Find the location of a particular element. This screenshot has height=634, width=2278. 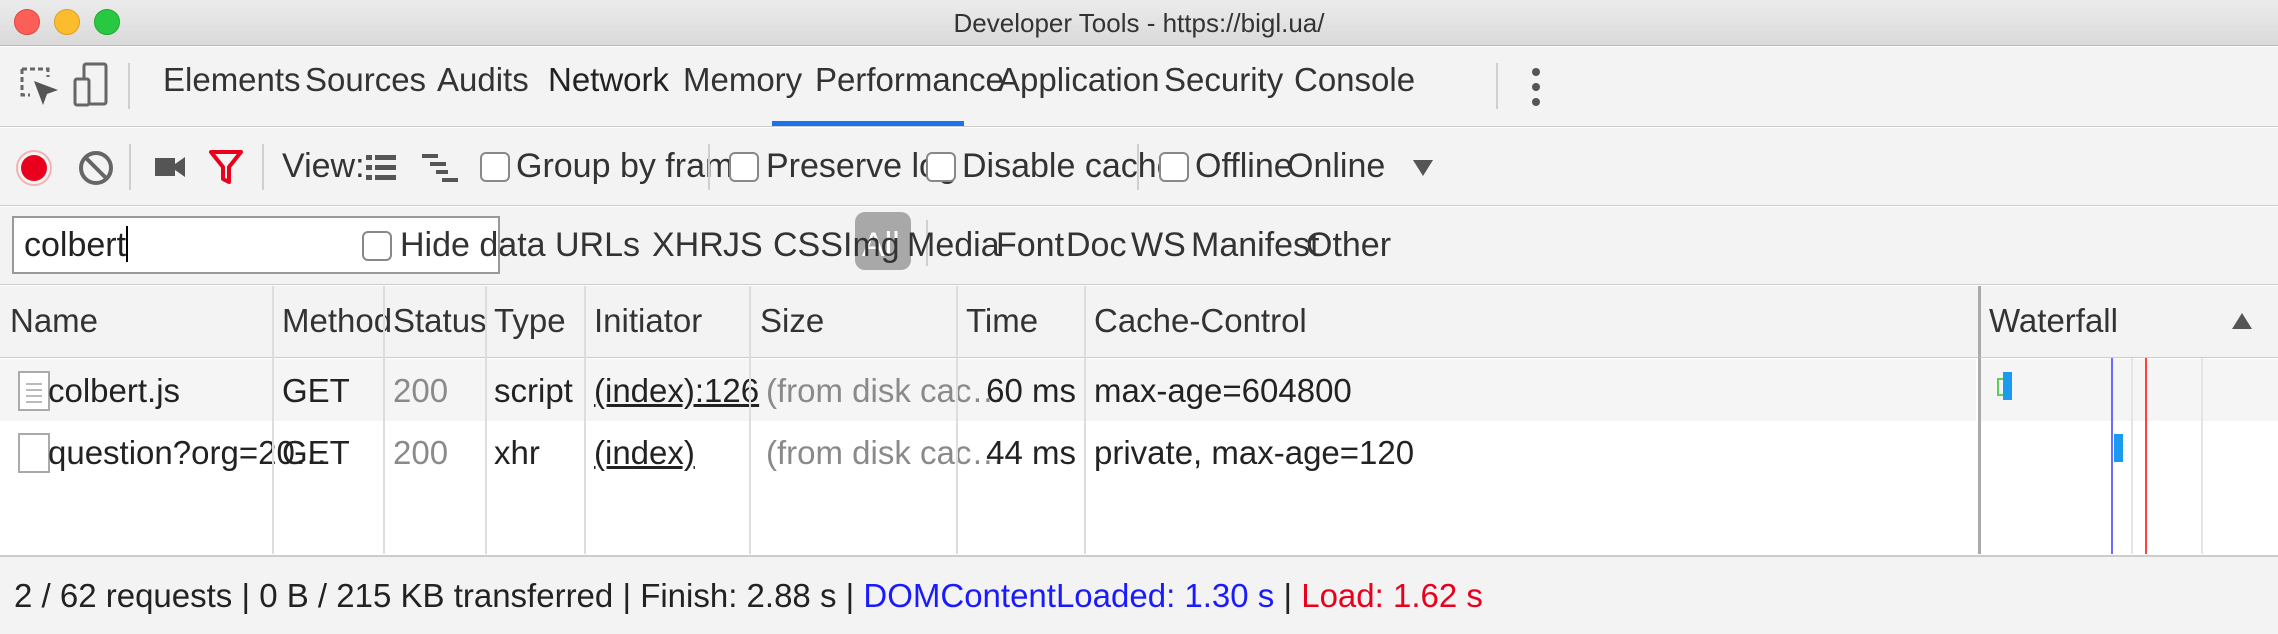

sort-icon is located at coordinates (2242, 323).